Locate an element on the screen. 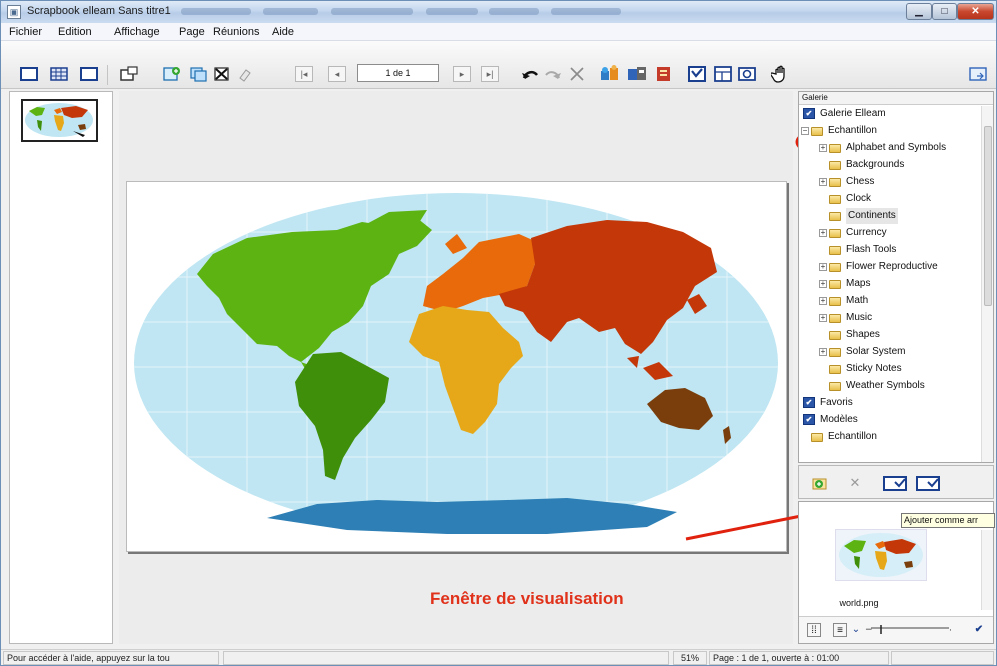  gallery-item-label: Math is located at coordinates (857, 300).